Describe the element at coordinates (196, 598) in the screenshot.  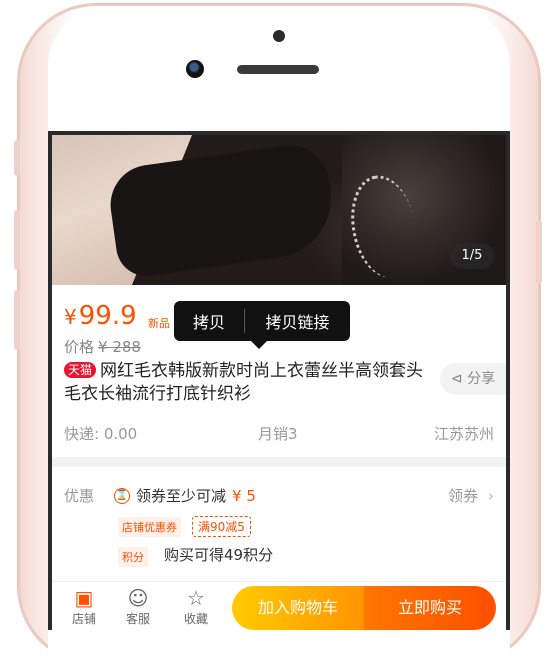
I see `star-icon: ☆` at that location.